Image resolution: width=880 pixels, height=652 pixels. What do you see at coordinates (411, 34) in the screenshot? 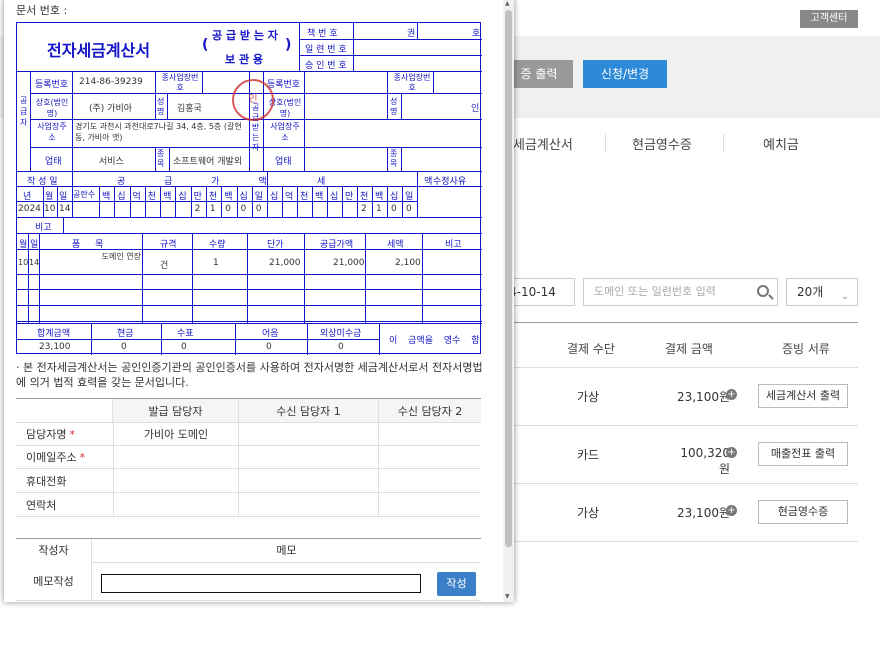
I see `kwon-label: 권` at bounding box center [411, 34].